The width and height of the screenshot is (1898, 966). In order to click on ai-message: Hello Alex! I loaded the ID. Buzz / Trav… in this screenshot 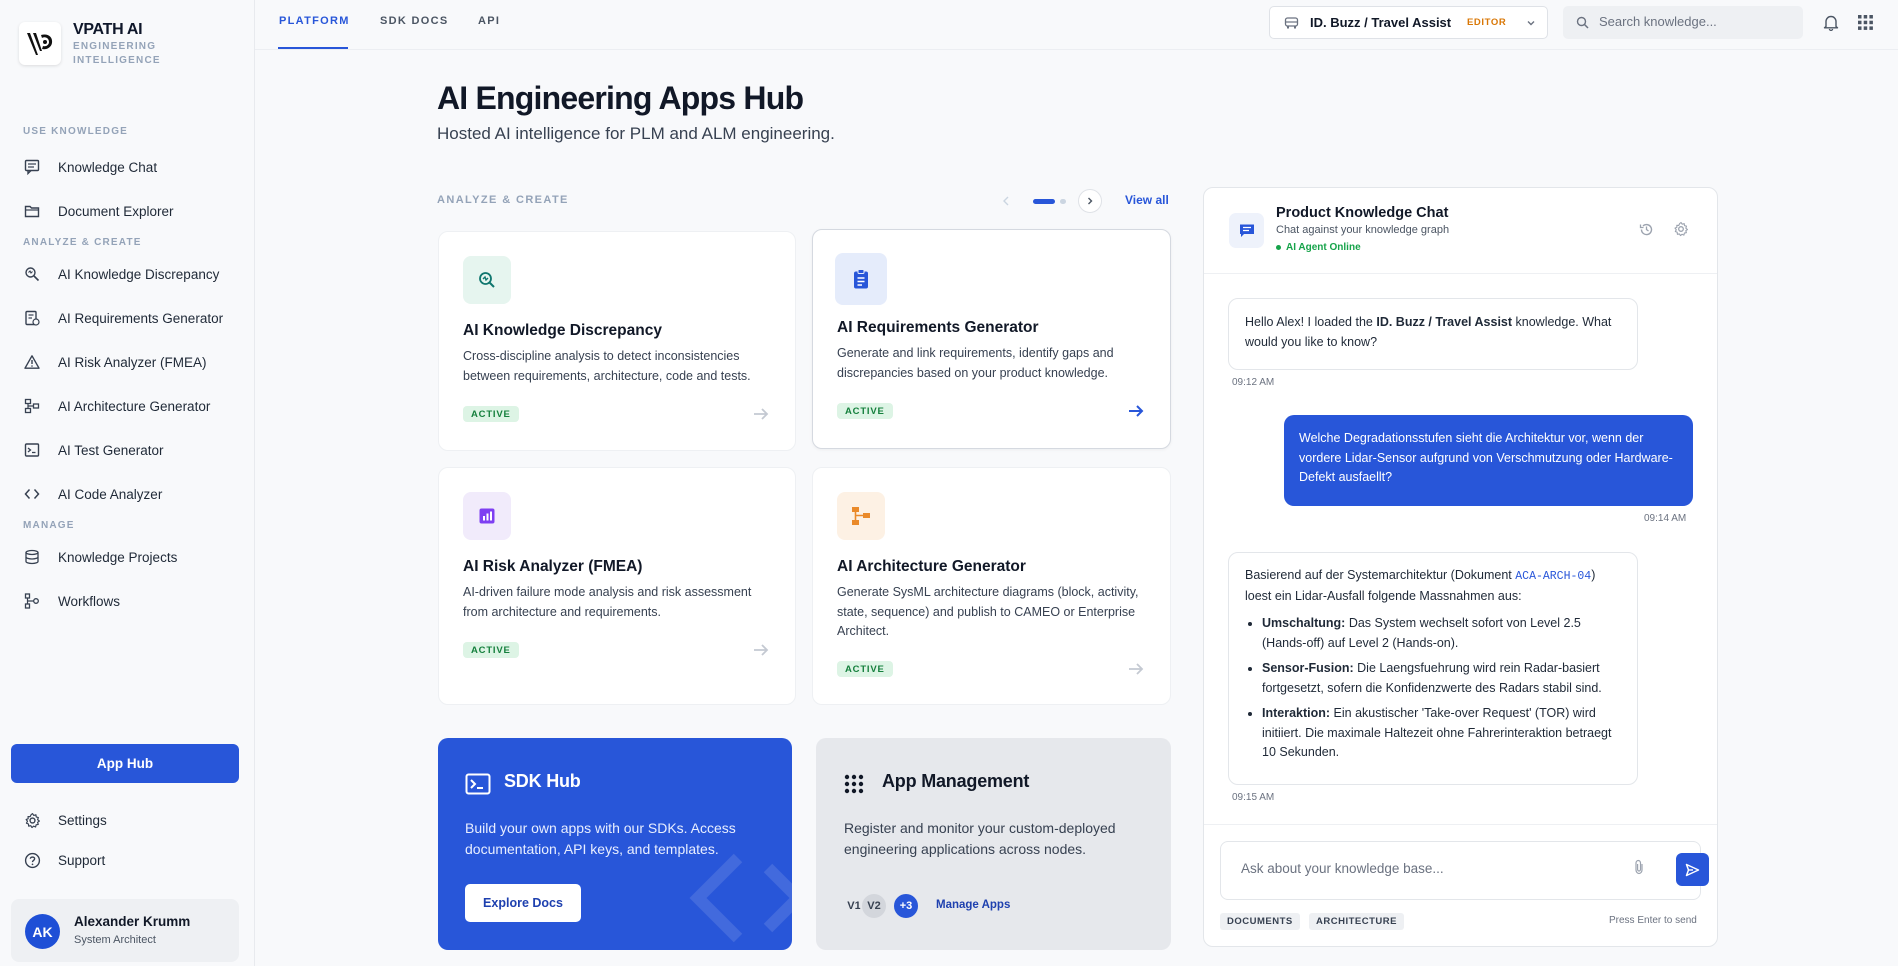, I will do `click(1433, 334)`.